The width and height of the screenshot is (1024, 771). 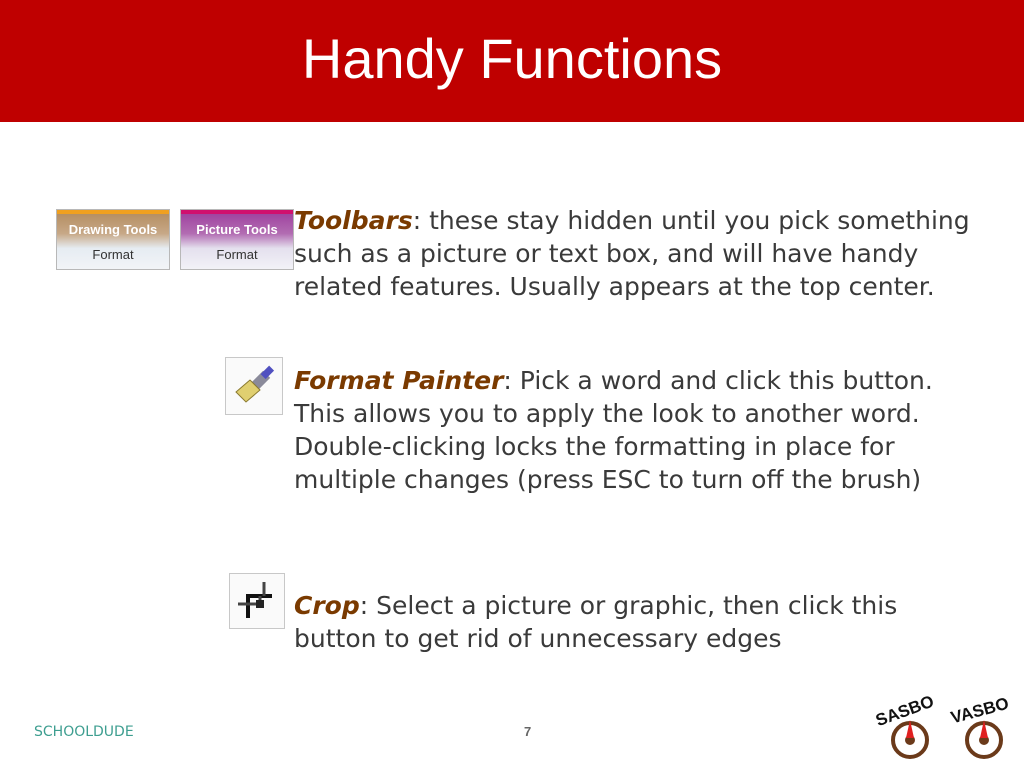 I want to click on vasbo-logo: VASBO, so click(x=980, y=726).